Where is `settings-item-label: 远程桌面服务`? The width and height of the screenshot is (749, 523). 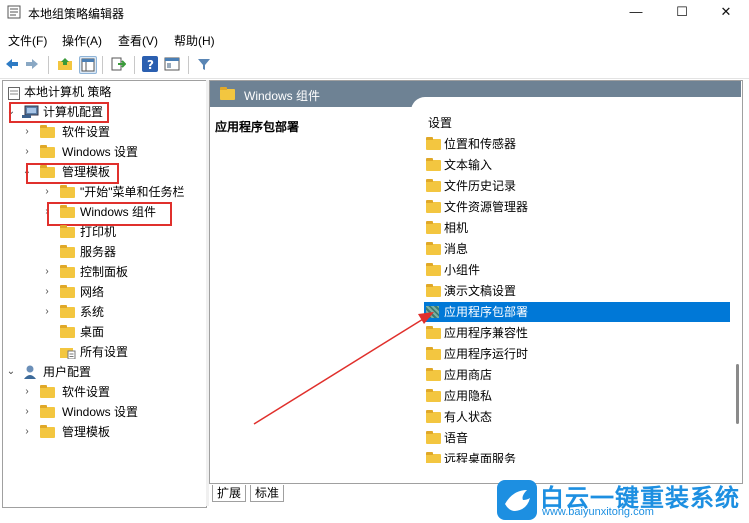
settings-item-label: 远程桌面服务 is located at coordinates (480, 457).